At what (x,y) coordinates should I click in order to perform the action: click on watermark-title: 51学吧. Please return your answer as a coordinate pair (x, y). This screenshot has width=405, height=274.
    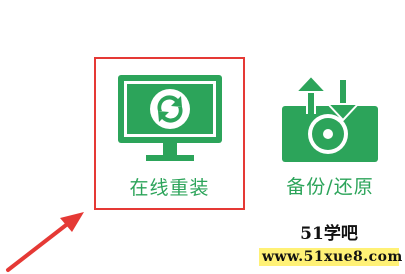
    Looking at the image, I should click on (329, 234).